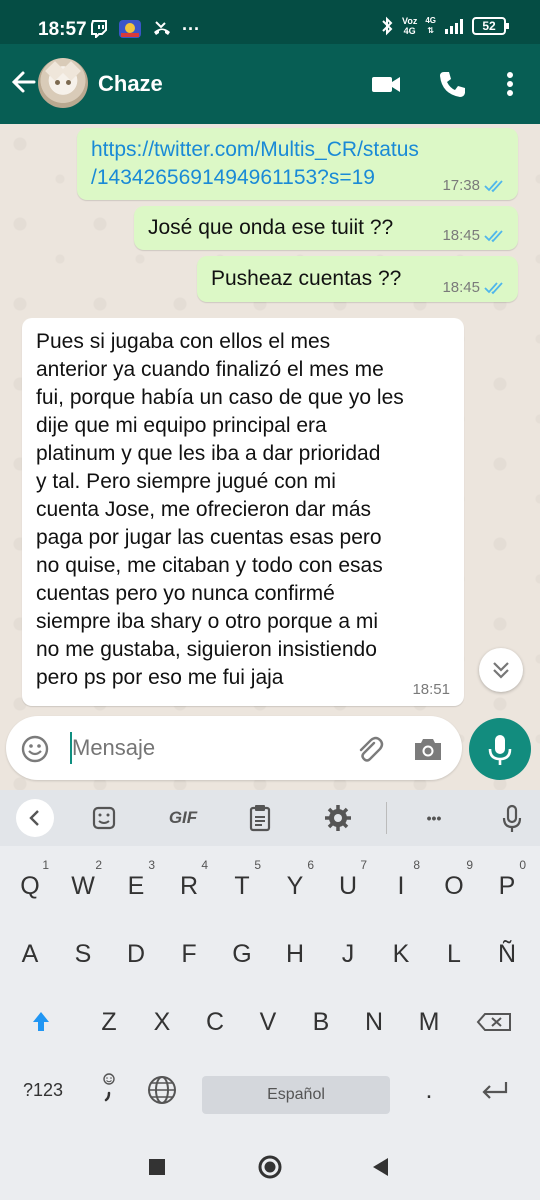  Describe the element at coordinates (490, 26) in the screenshot. I see `battery-indicator: 52` at that location.